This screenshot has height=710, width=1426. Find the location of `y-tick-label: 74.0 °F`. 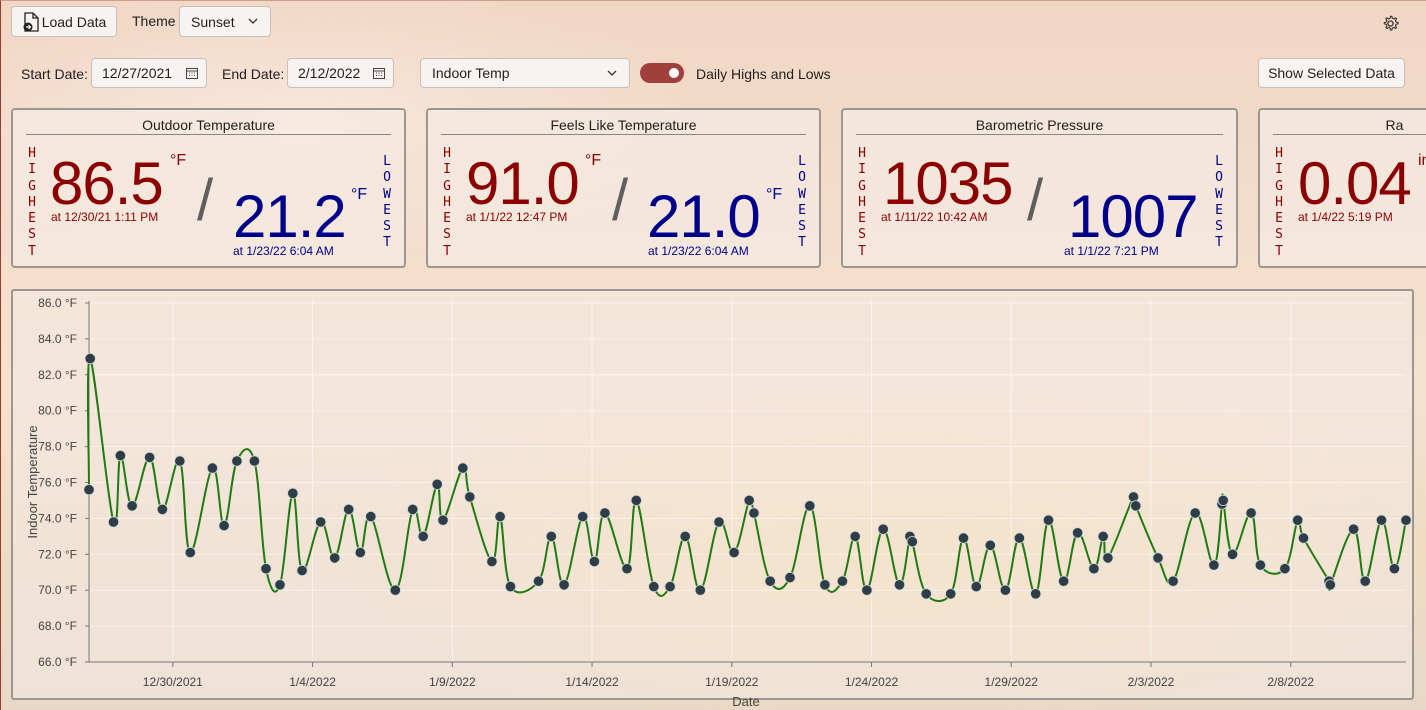

y-tick-label: 74.0 °F is located at coordinates (57, 518).